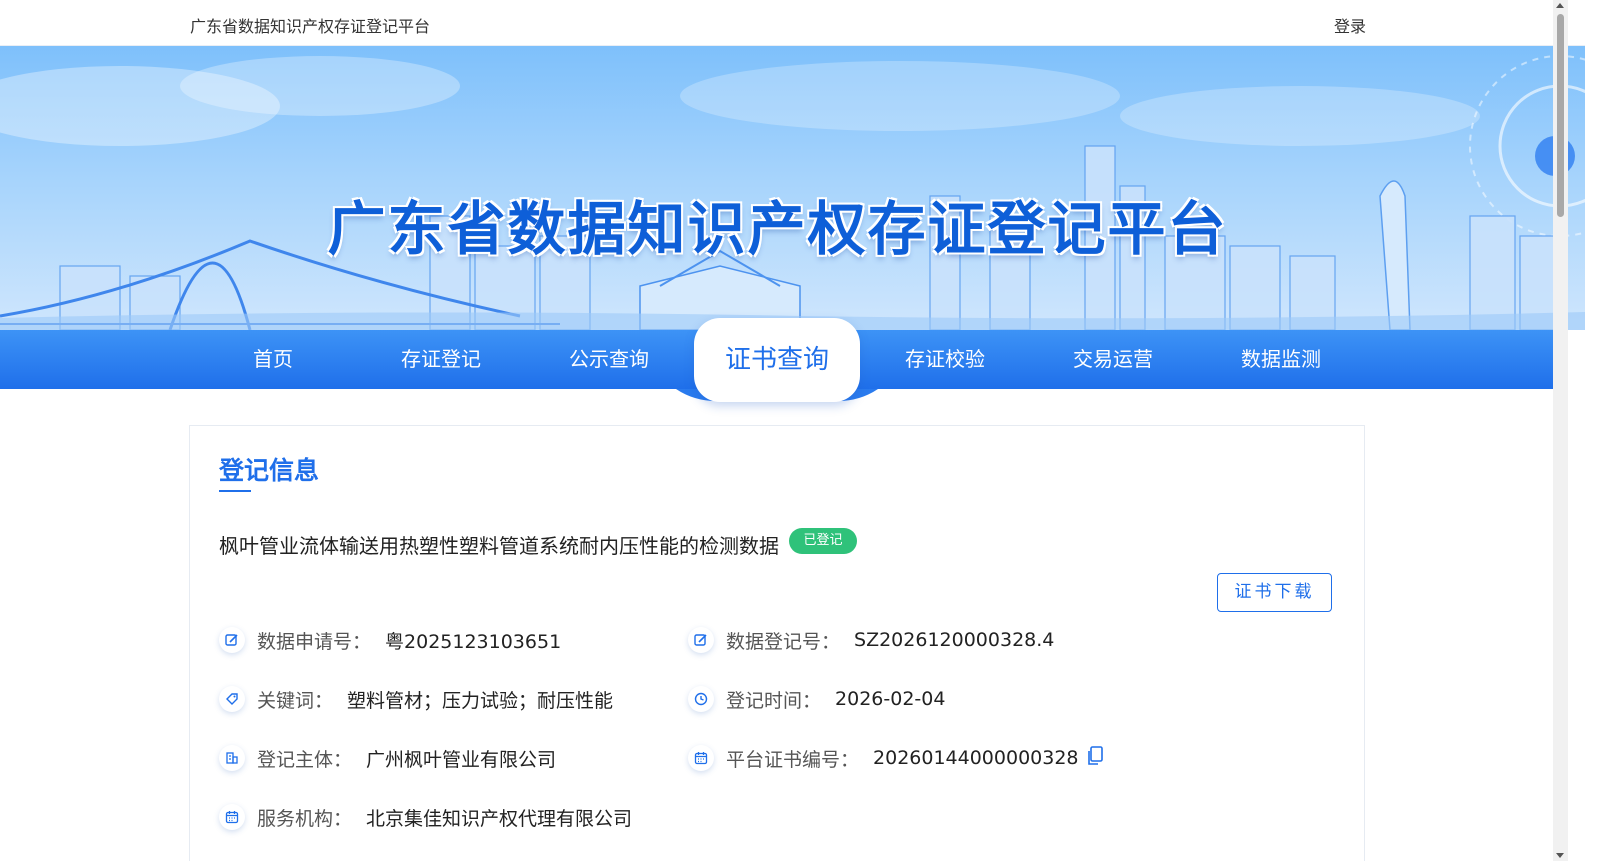 The image size is (1600, 861). Describe the element at coordinates (1560, 115) in the screenshot. I see `scrollbar-thumb` at that location.